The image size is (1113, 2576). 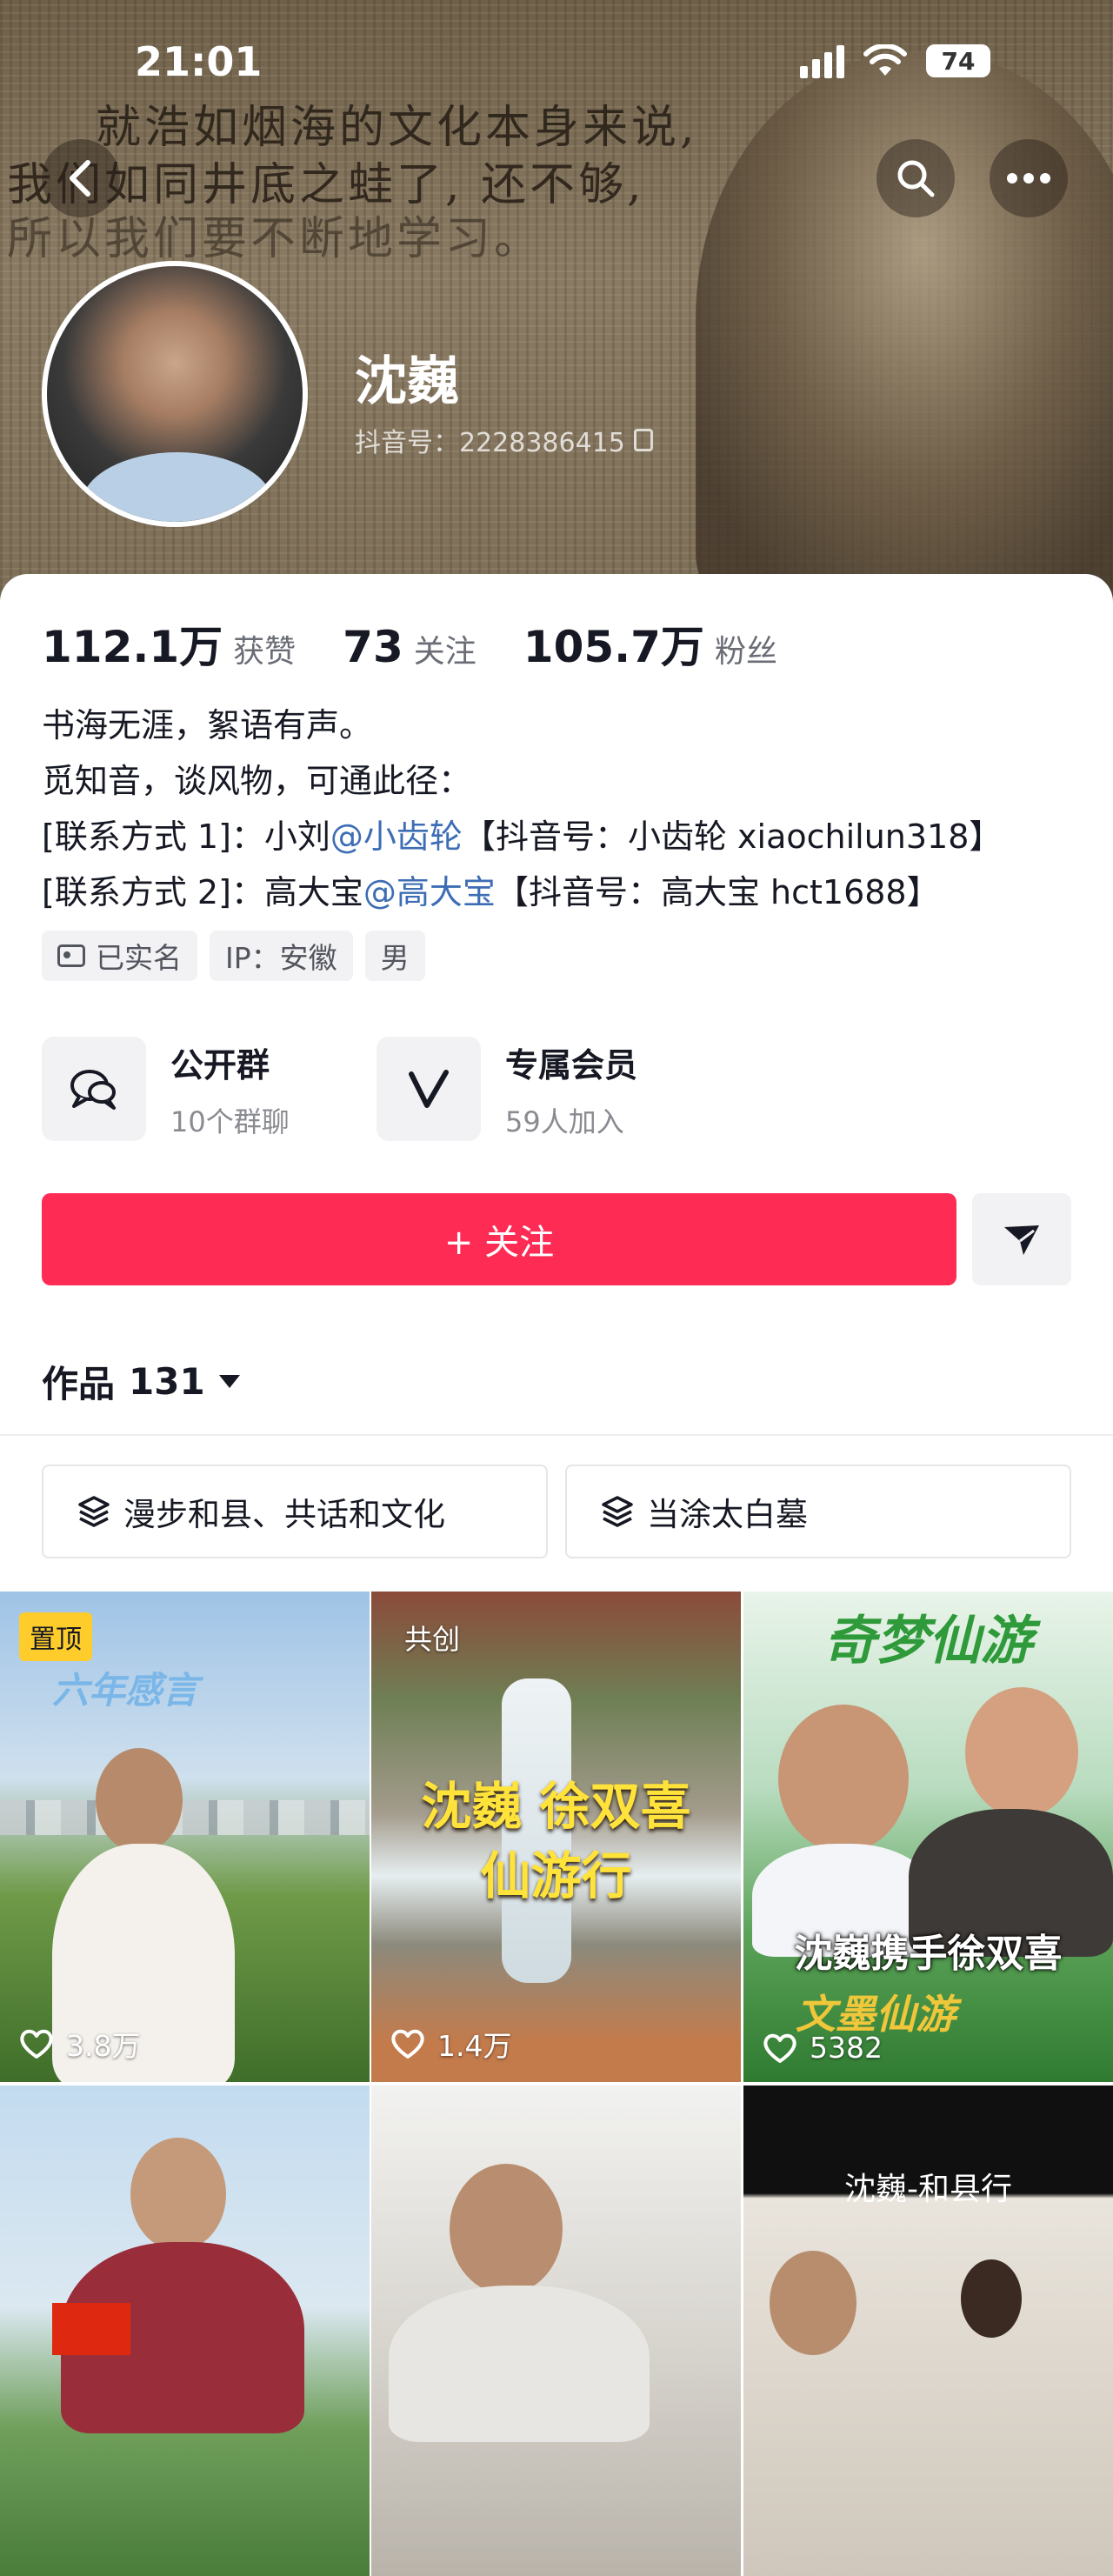 What do you see at coordinates (732, 837) in the screenshot?
I see `bio-line-3-post: 【抖音号：小齿轮 xiaochilun318】` at bounding box center [732, 837].